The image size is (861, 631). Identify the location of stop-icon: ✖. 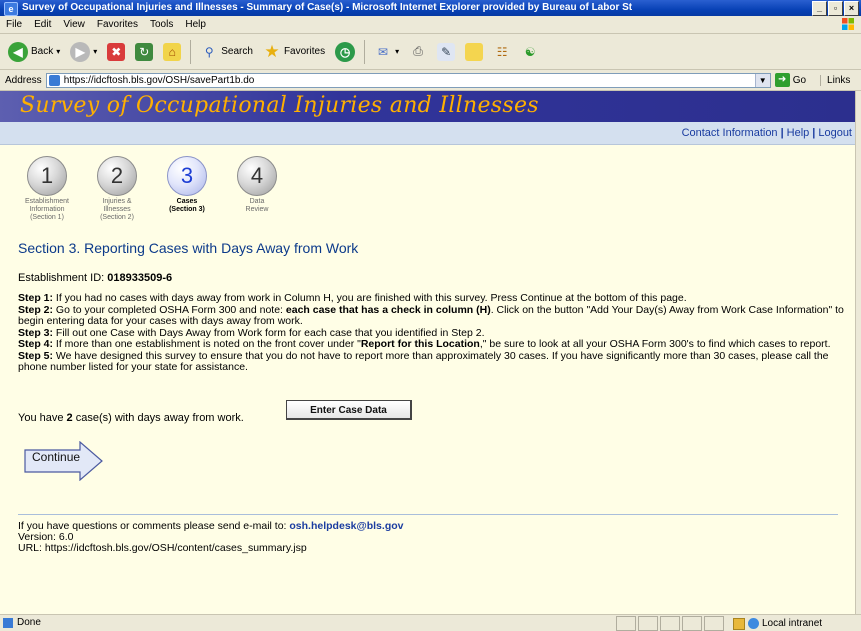
(116, 51).